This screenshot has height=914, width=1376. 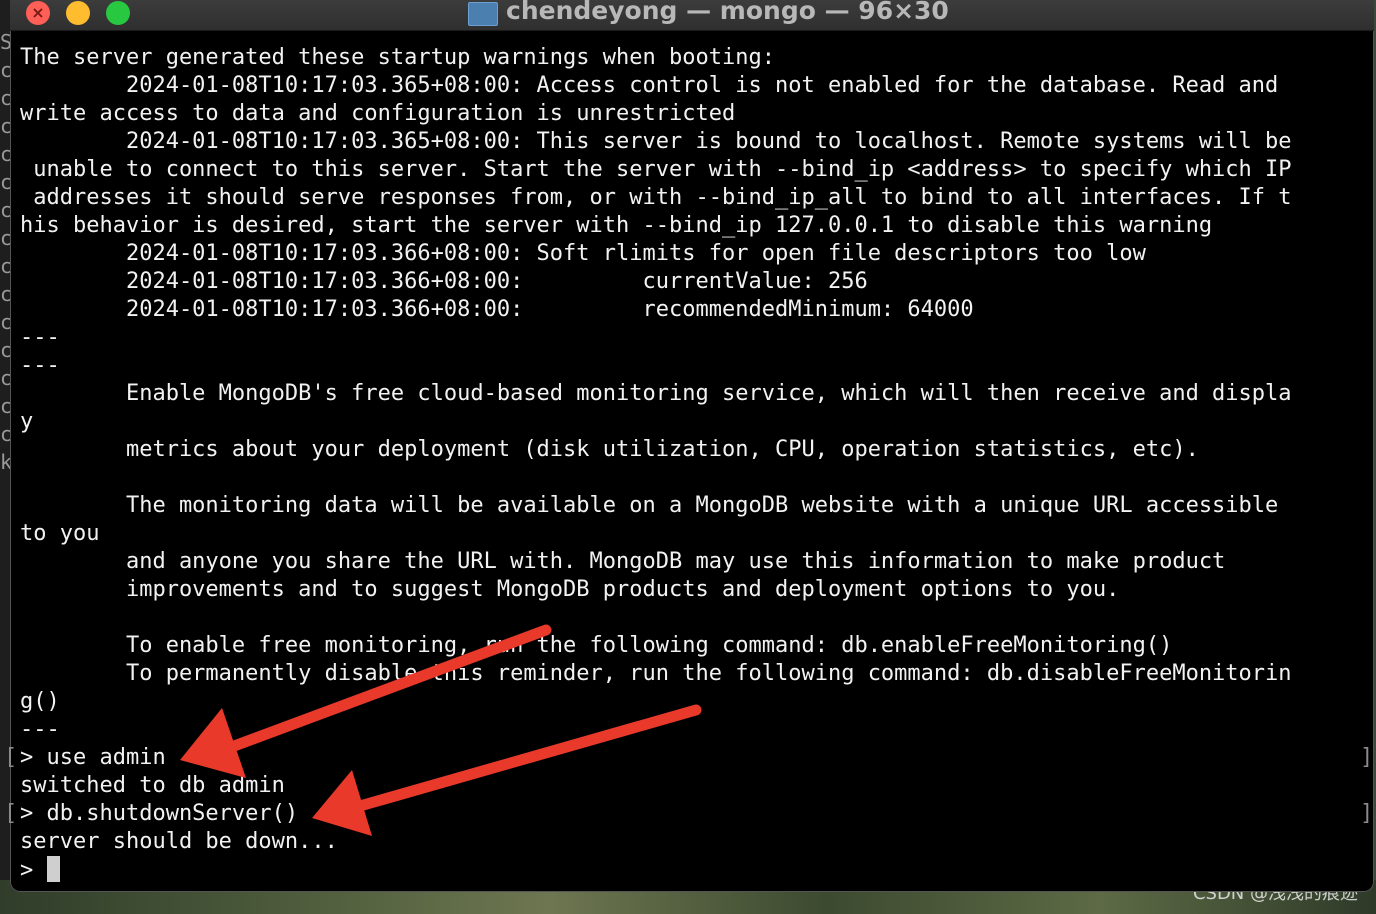 What do you see at coordinates (727, 12) in the screenshot?
I see `window-title: chendeyong — mongo — 96×30` at bounding box center [727, 12].